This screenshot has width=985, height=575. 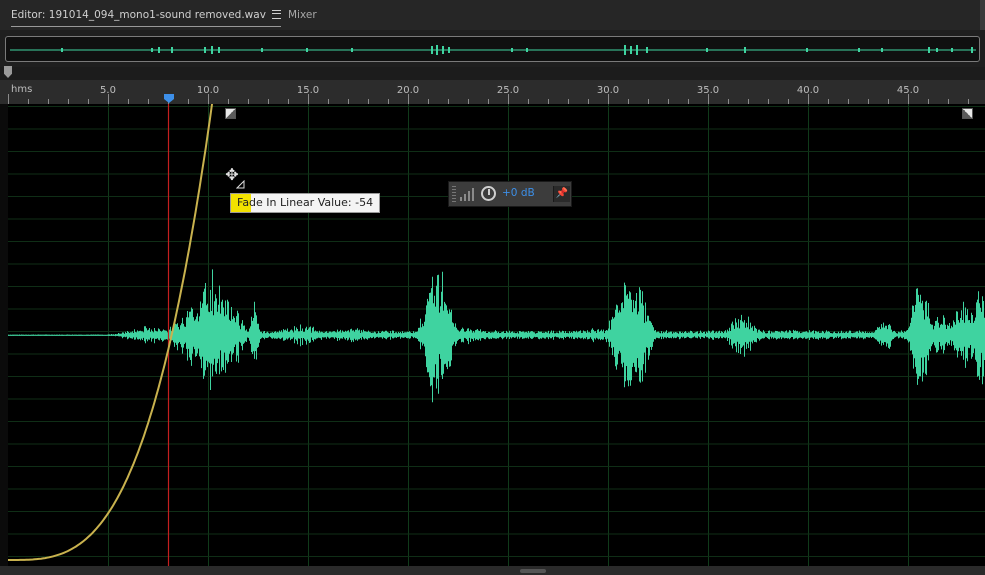 What do you see at coordinates (561, 194) in the screenshot?
I see `pin-icon: 📌` at bounding box center [561, 194].